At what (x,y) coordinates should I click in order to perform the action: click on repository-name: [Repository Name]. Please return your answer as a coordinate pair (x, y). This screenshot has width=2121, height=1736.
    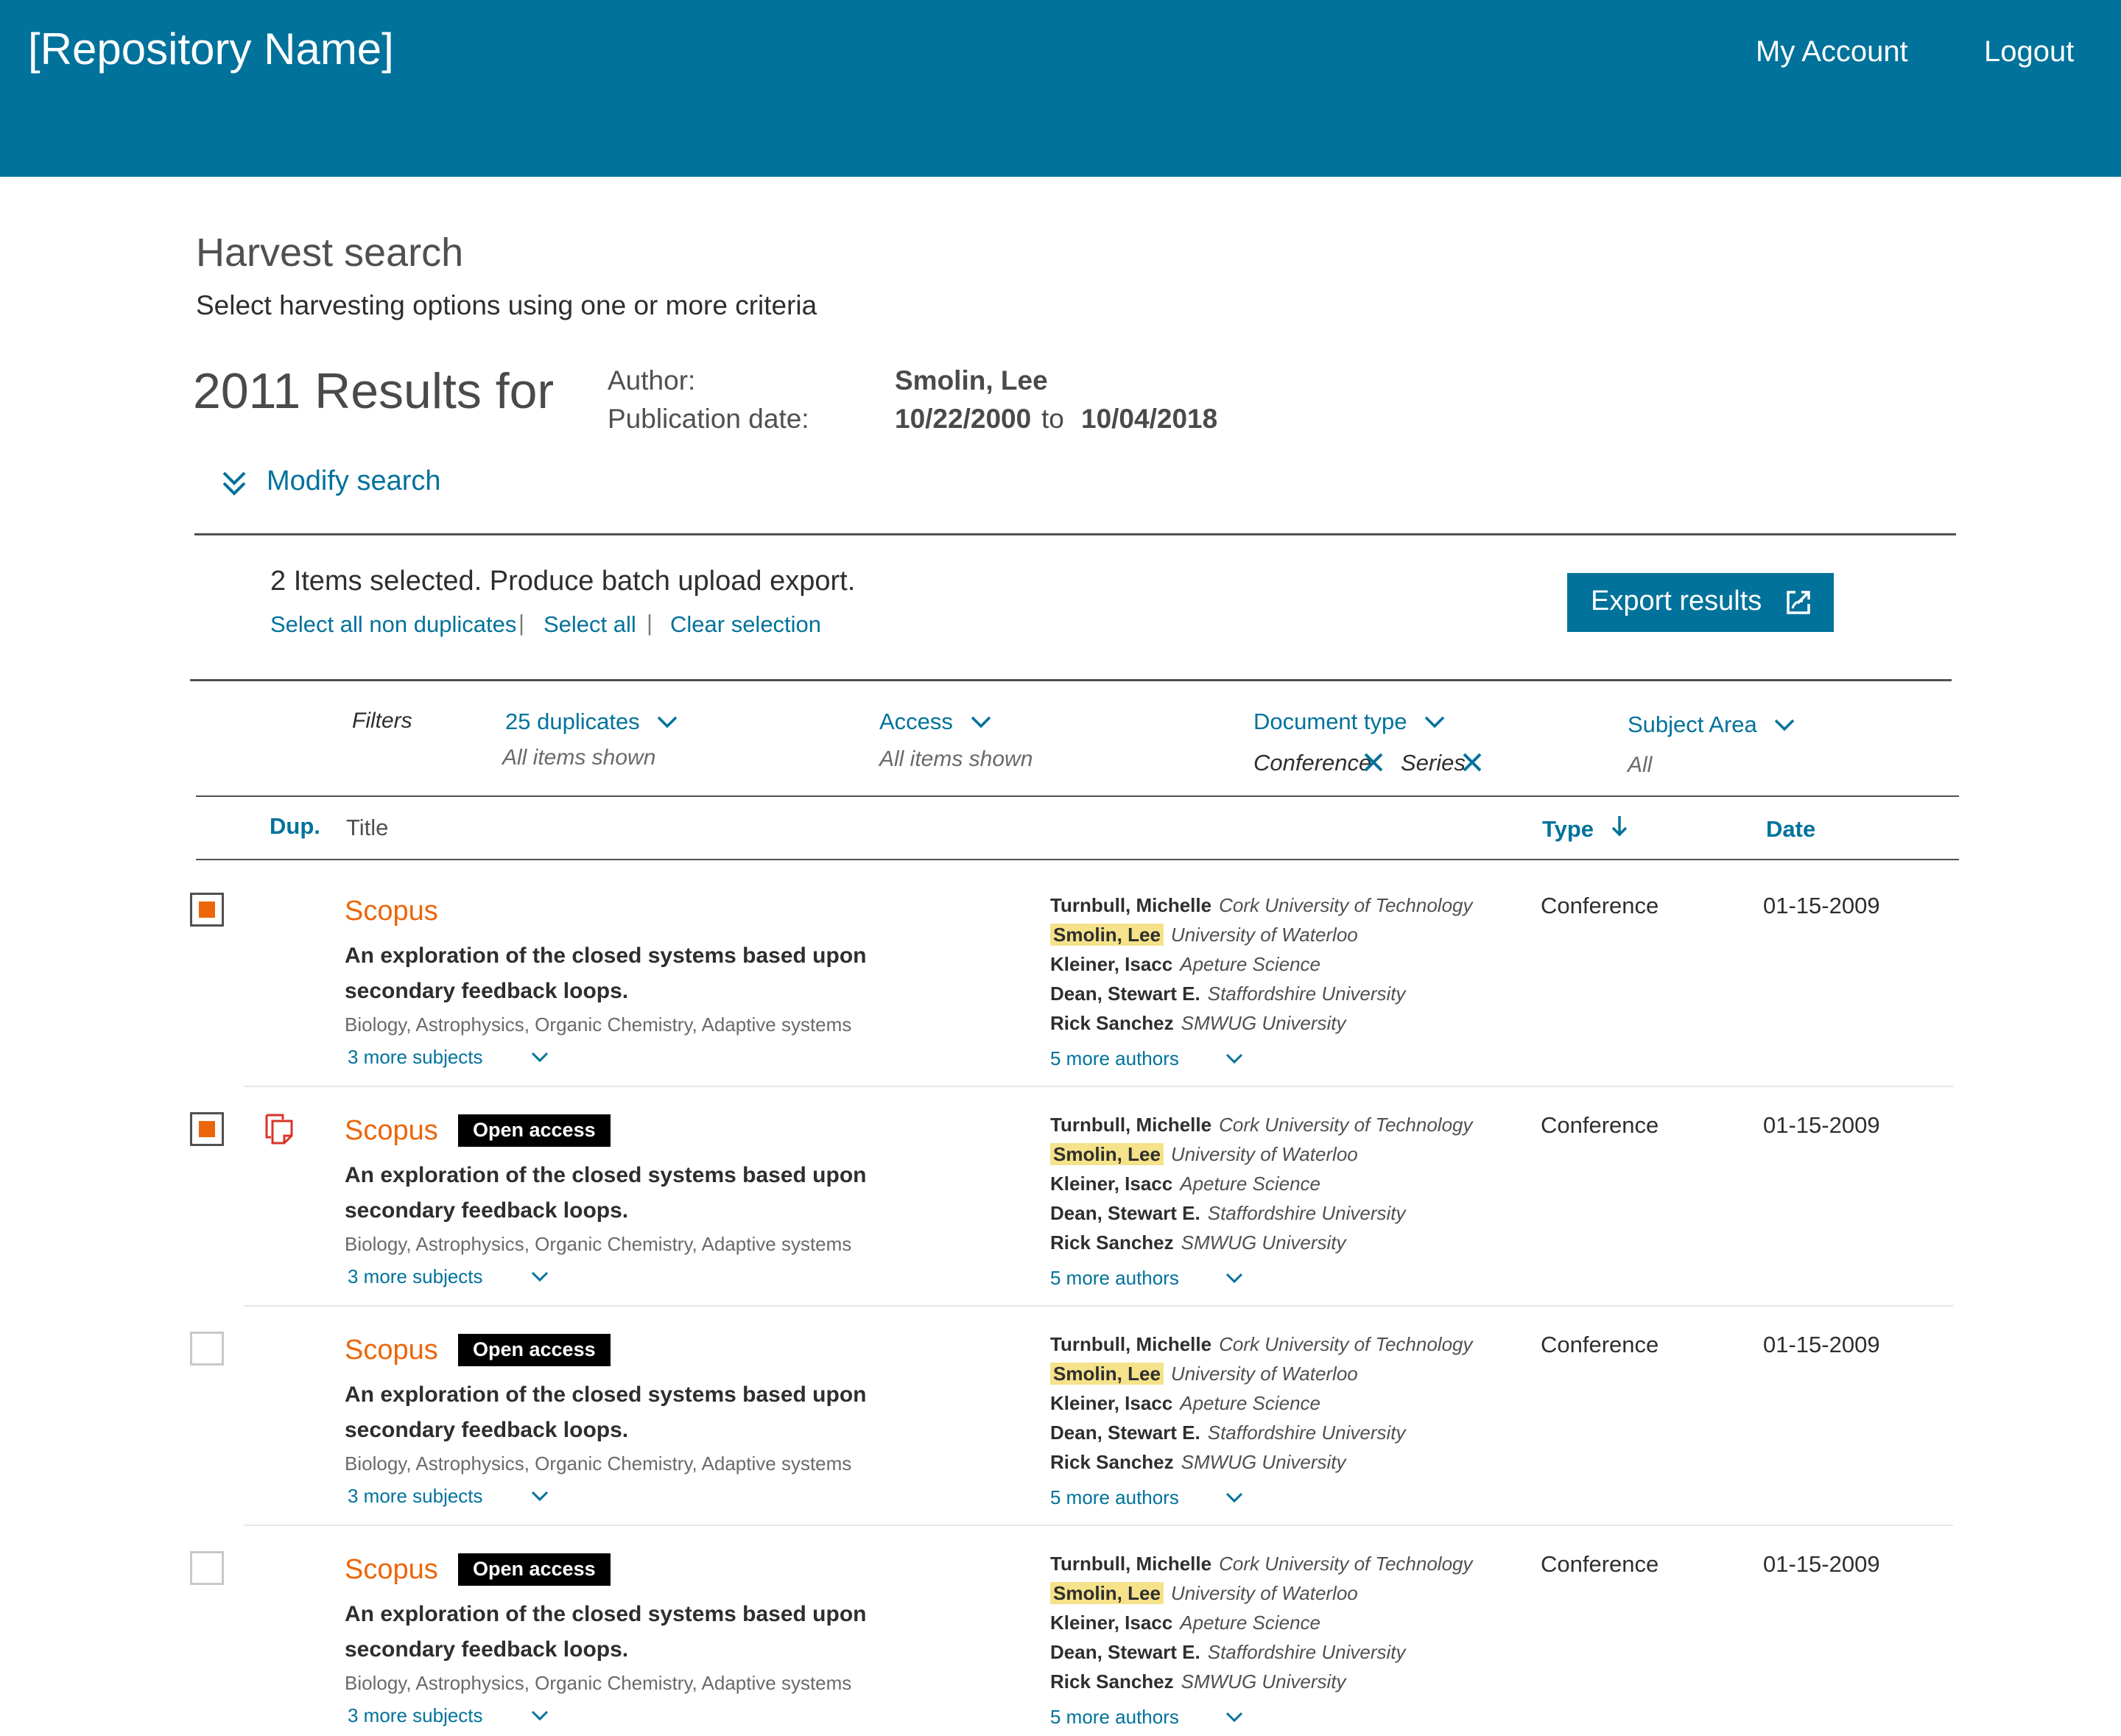
    Looking at the image, I should click on (211, 49).